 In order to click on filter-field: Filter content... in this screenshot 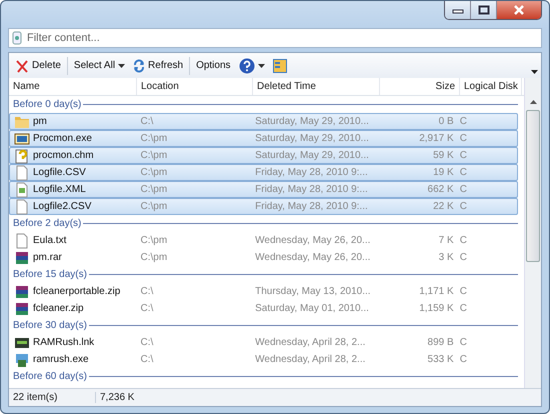, I will do `click(275, 38)`.